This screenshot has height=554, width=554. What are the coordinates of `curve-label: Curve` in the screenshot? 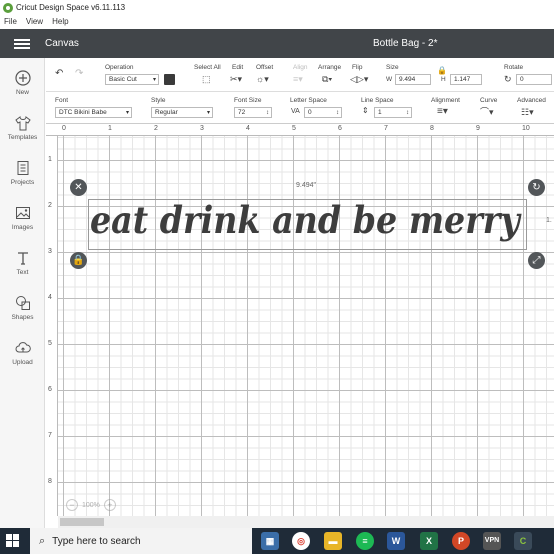 It's located at (489, 100).